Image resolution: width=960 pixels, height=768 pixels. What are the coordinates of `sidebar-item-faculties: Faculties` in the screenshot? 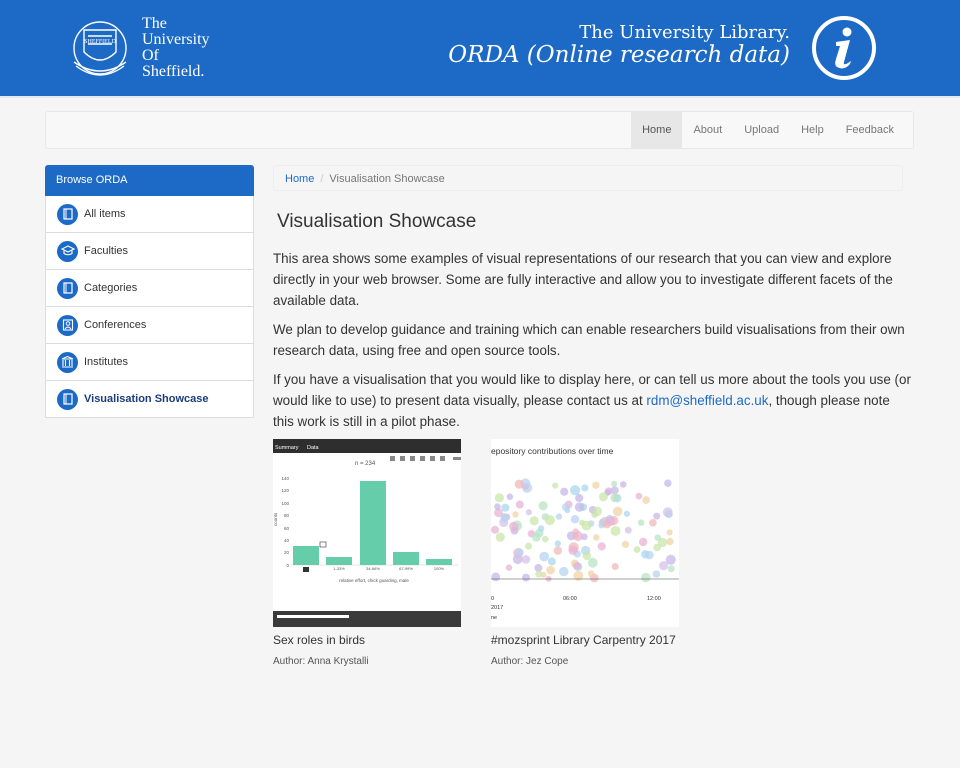 It's located at (149, 251).